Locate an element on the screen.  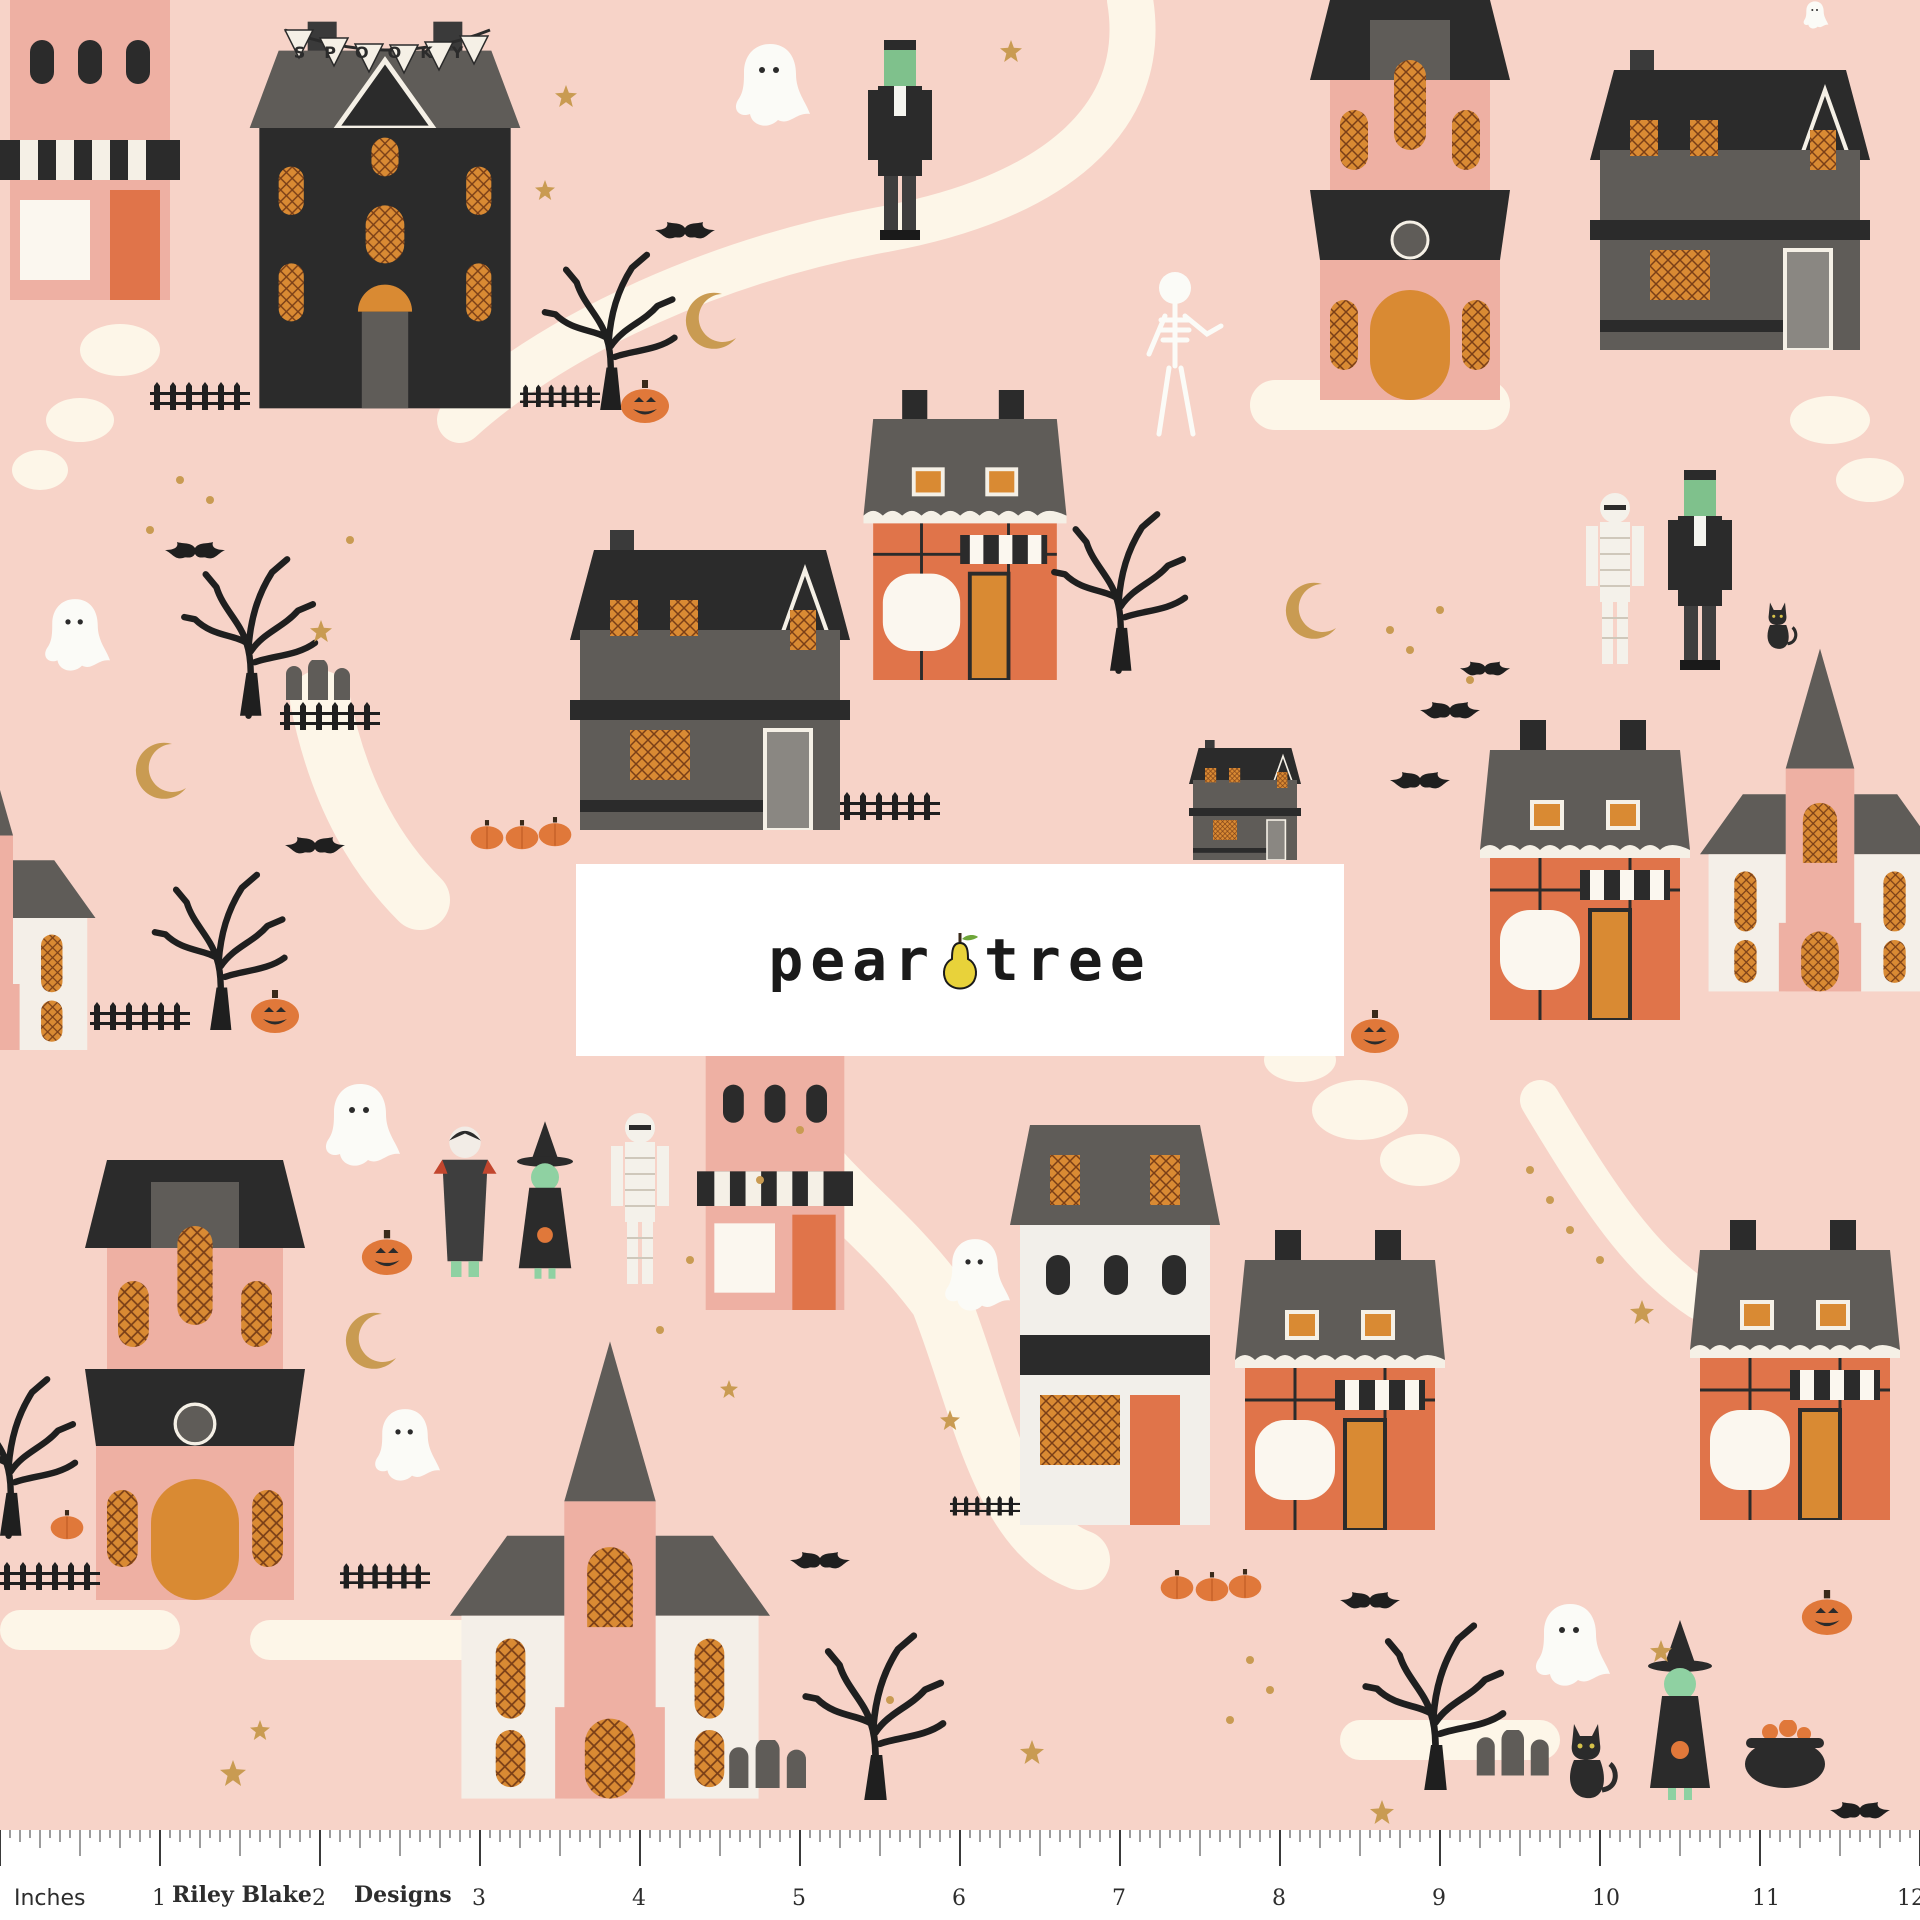
ruler-number: 3 is located at coordinates (479, 1898).